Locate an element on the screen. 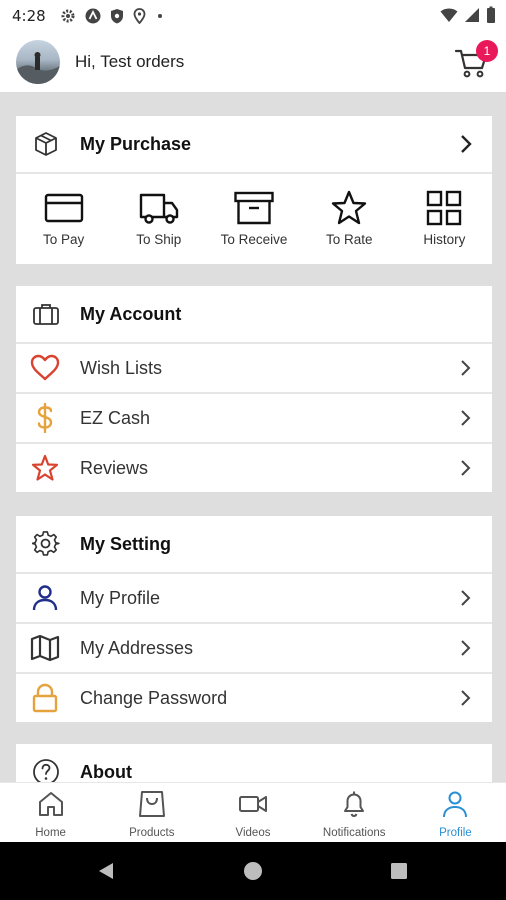 This screenshot has height=900, width=506. settings-header: My Setting is located at coordinates (254, 545).